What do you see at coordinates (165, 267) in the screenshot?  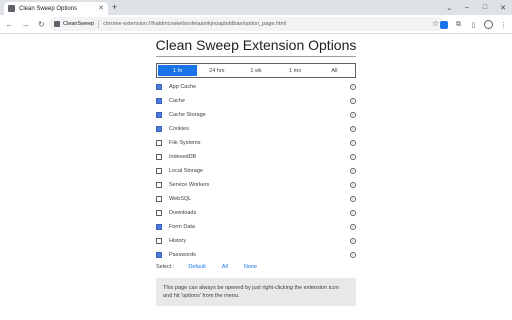 I see `select-label: Select :` at bounding box center [165, 267].